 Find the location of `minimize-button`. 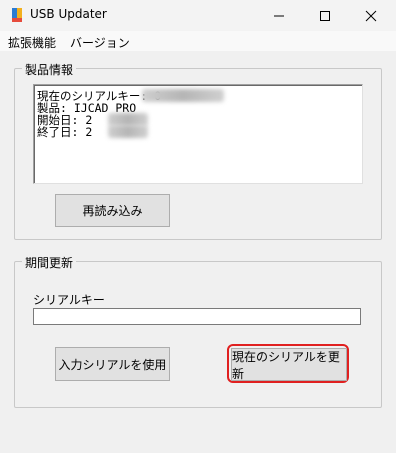

minimize-button is located at coordinates (279, 15).